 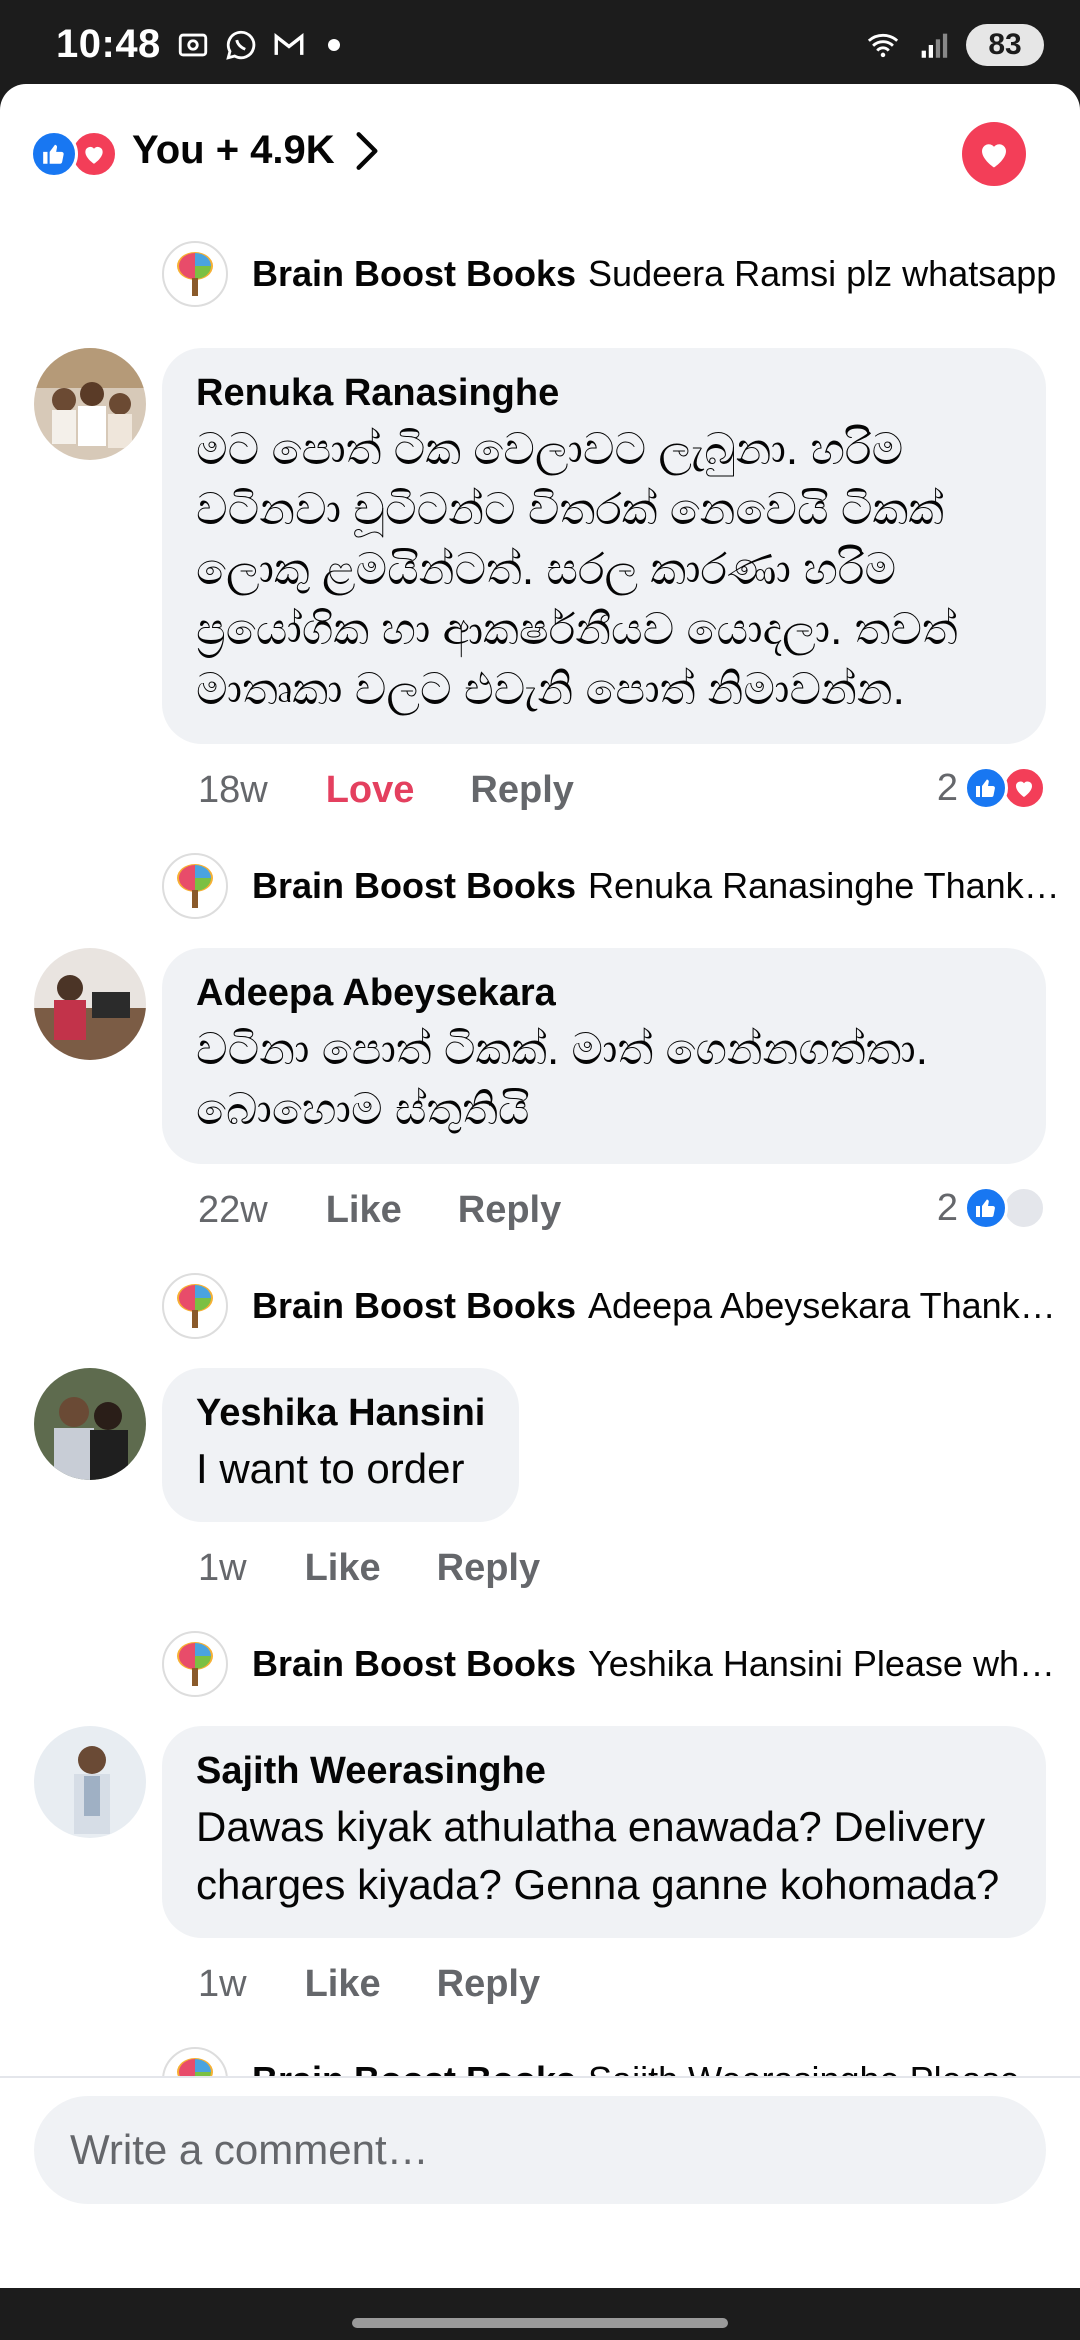 I want to click on system-icons: 83, so click(x=955, y=45).